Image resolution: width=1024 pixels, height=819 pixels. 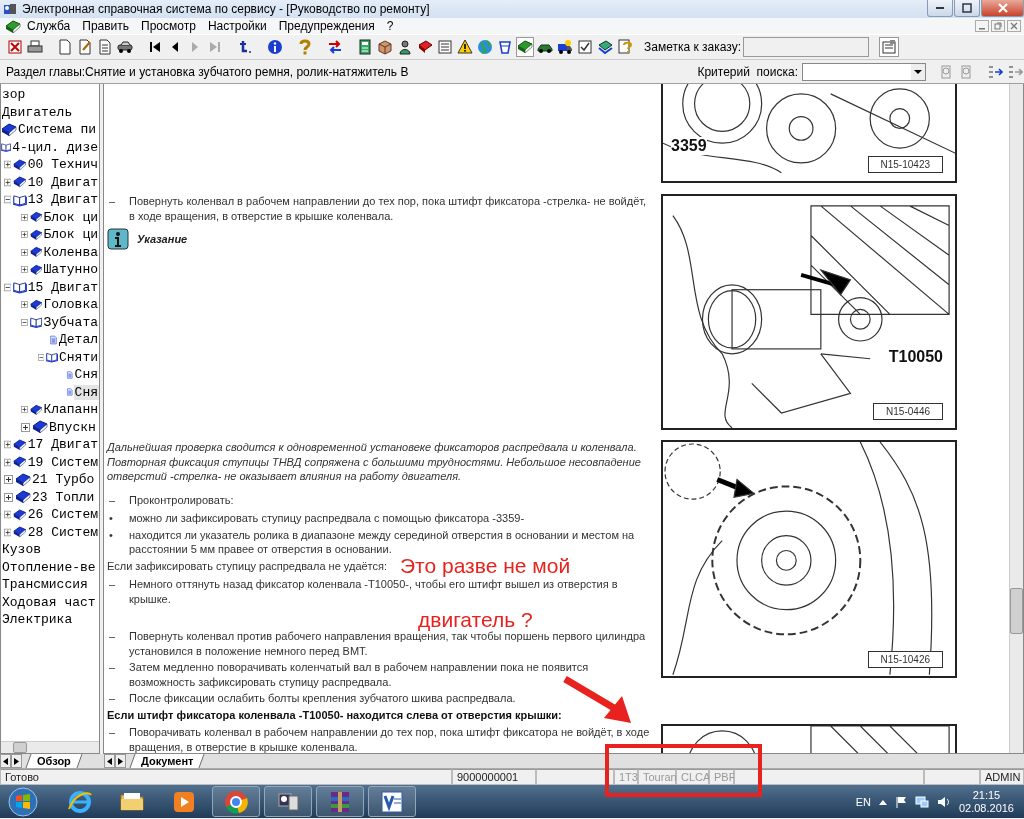 What do you see at coordinates (106, 26) in the screenshot?
I see `menu-item: Править` at bounding box center [106, 26].